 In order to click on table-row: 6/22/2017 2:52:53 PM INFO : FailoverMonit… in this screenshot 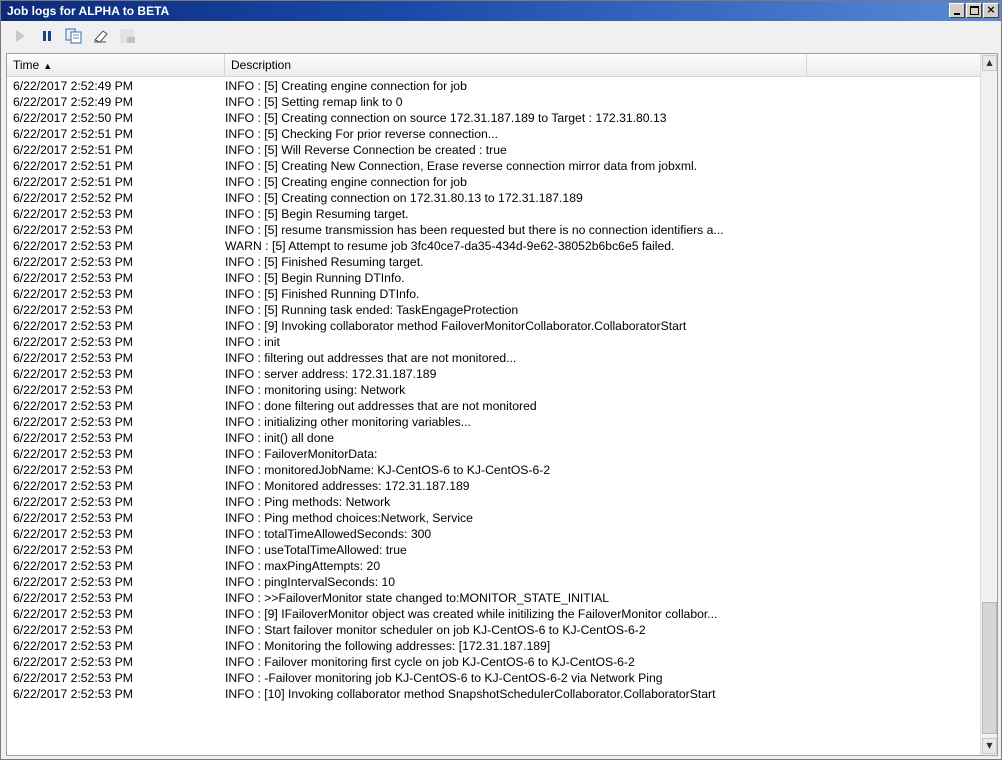, I will do `click(494, 454)`.